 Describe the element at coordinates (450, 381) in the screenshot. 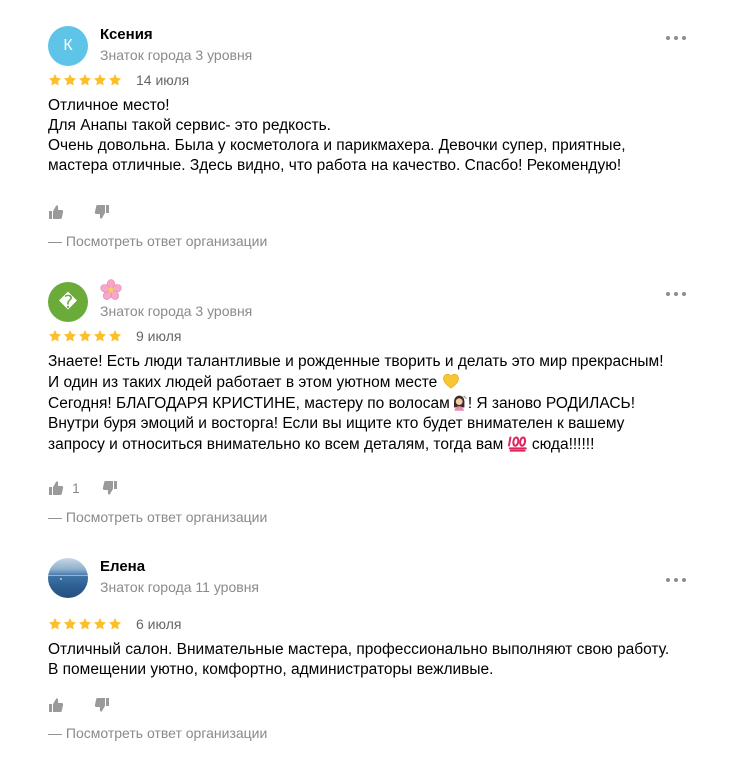

I see `yellow-heart-icon` at that location.